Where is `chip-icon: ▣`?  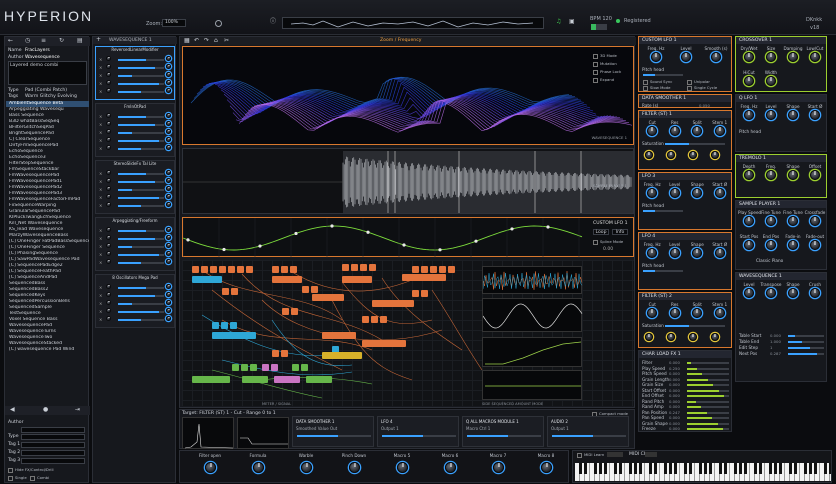
chip-icon: ▣ is located at coordinates (572, 22).